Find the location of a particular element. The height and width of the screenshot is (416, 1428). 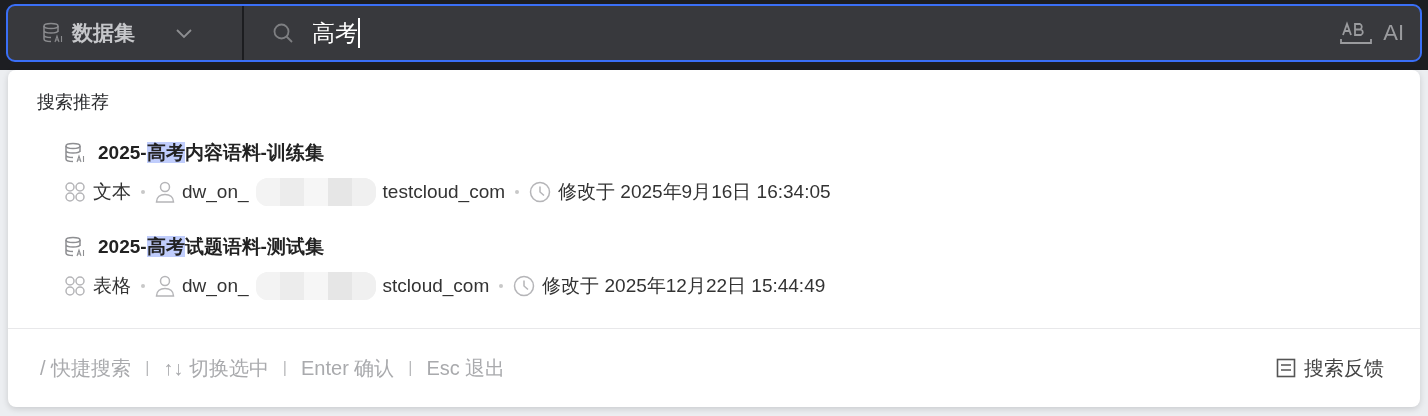

search-icon is located at coordinates (283, 33).